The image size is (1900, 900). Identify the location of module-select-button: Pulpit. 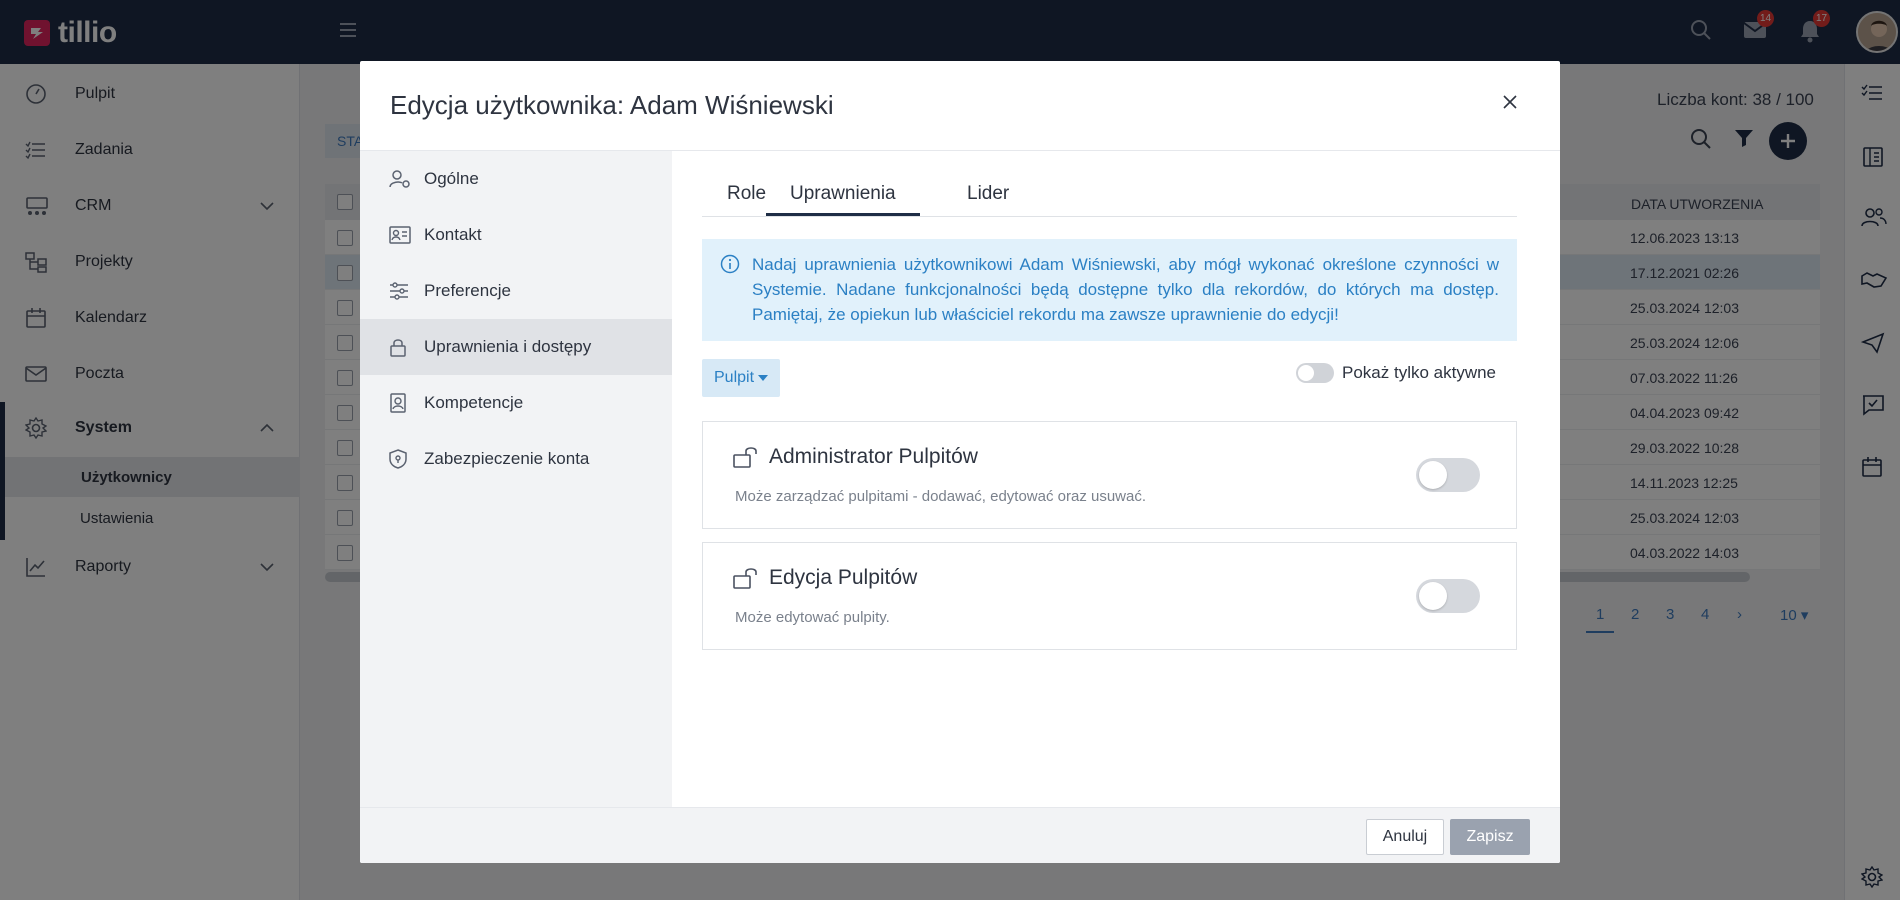
(741, 378).